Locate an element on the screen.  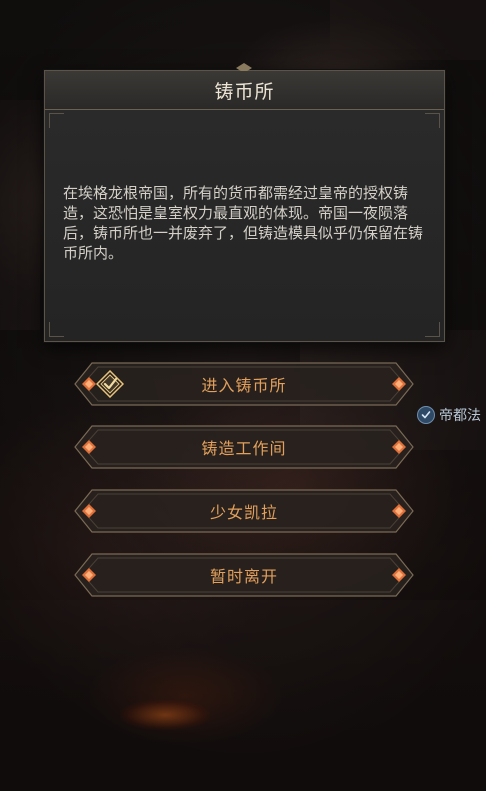
dialog-header: 铸币所 is located at coordinates (244, 90).